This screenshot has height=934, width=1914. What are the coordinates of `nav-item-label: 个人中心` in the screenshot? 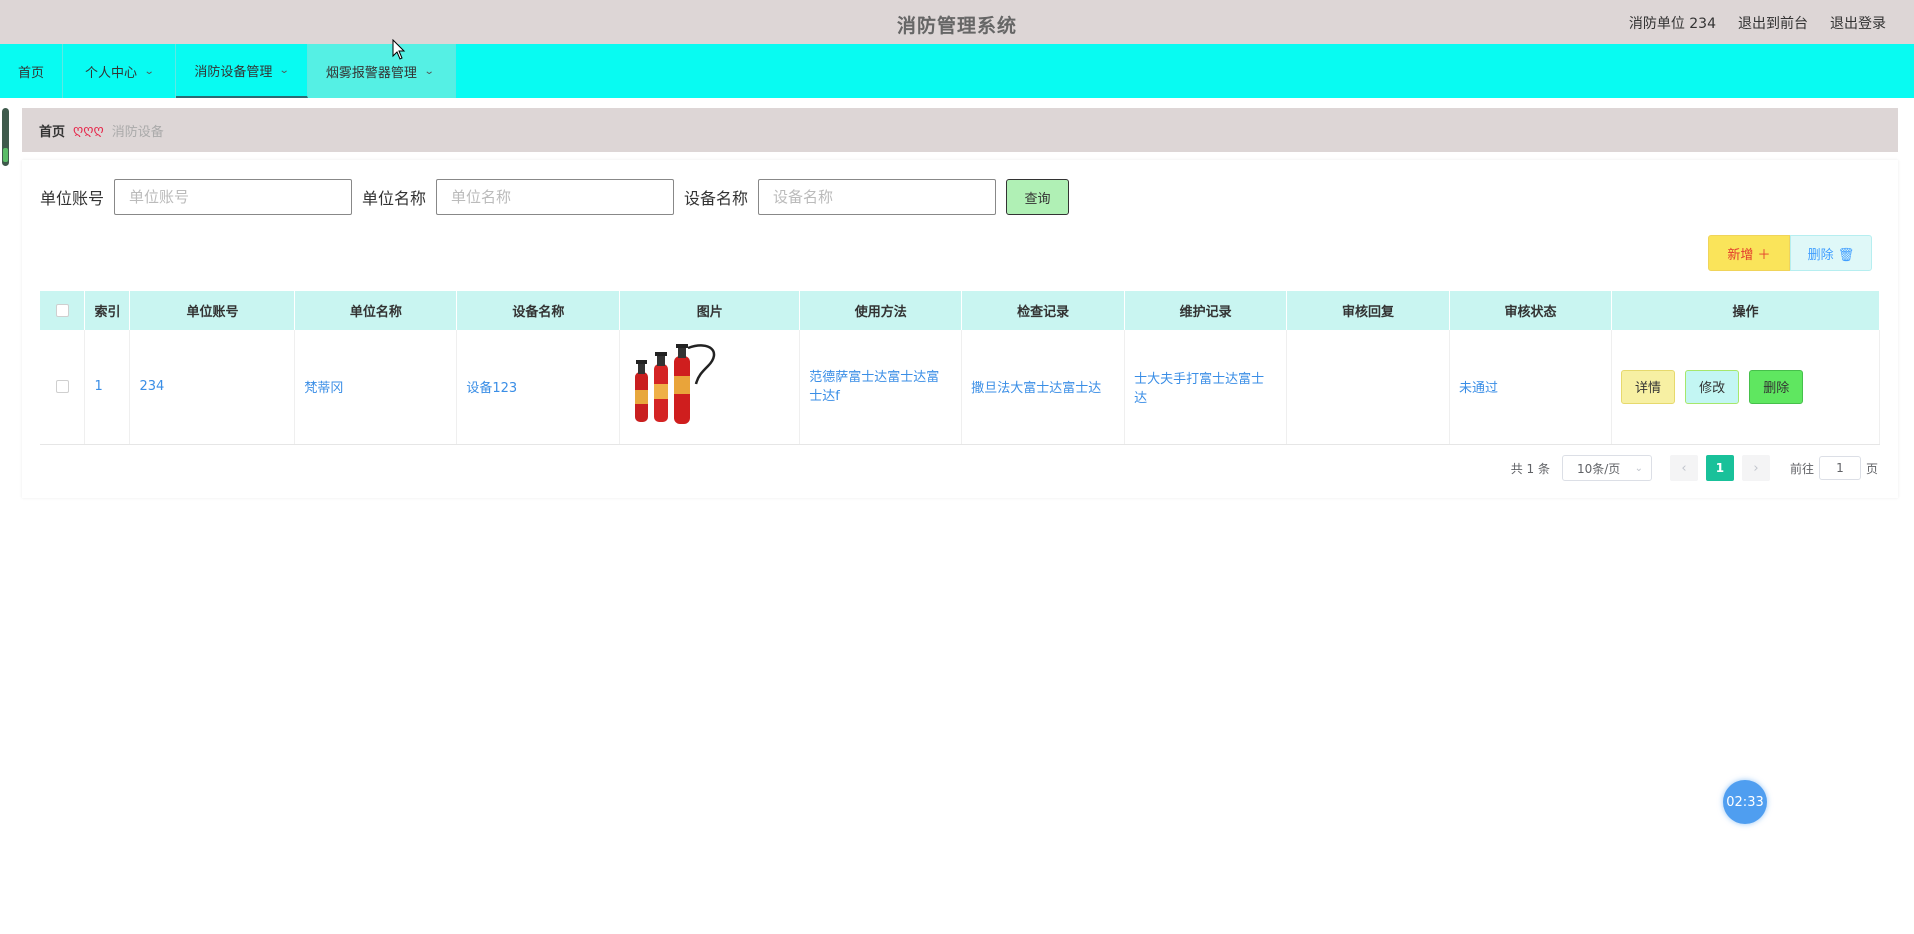 It's located at (111, 73).